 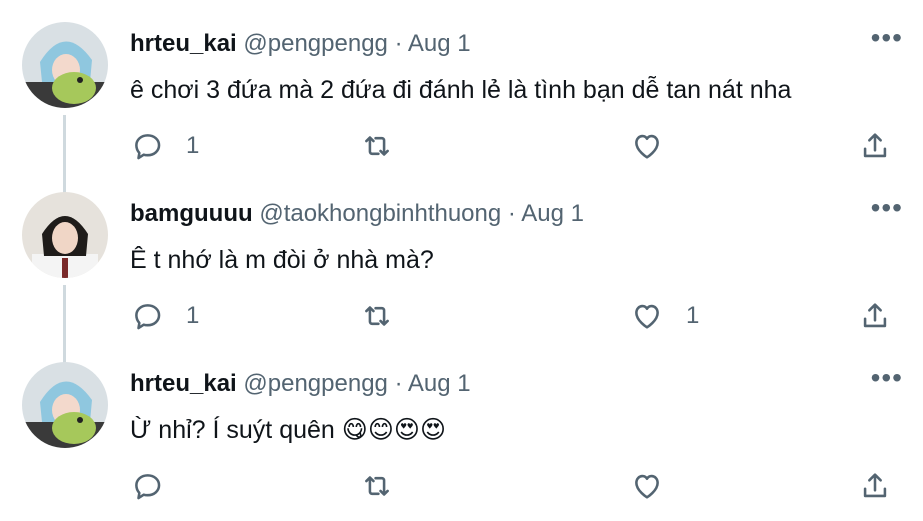 I want to click on tweet-actions: 1, so click(x=515, y=146).